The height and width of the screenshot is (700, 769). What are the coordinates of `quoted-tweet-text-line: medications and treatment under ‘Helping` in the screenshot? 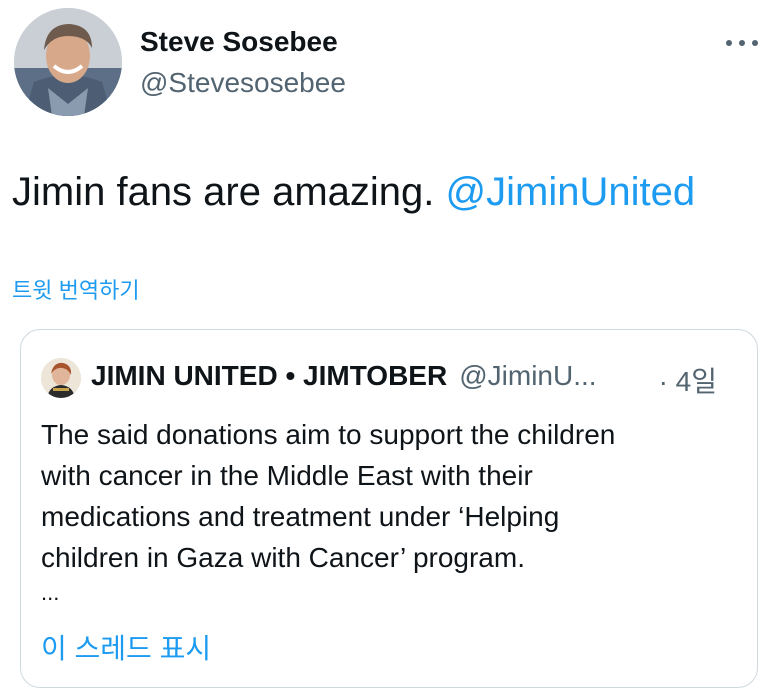 It's located at (300, 516).